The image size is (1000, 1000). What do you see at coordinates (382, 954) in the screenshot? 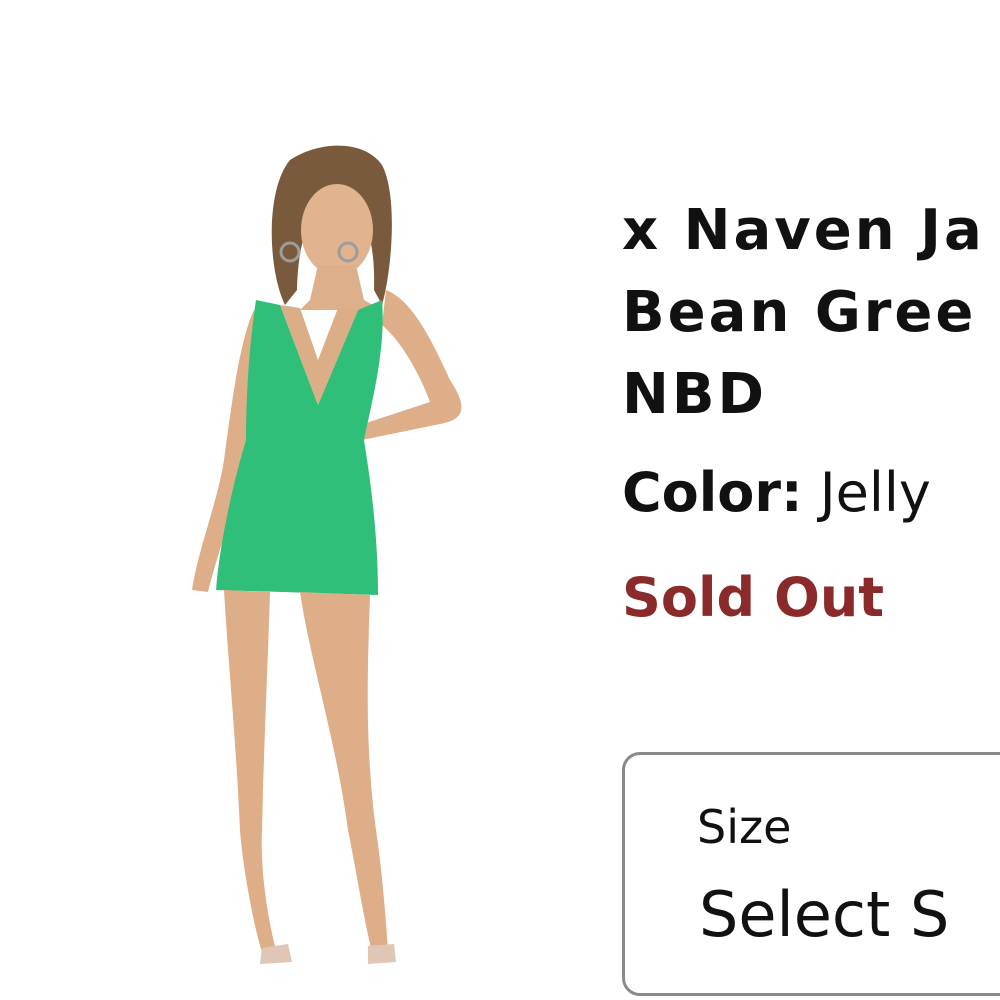
I see `right-shoe` at bounding box center [382, 954].